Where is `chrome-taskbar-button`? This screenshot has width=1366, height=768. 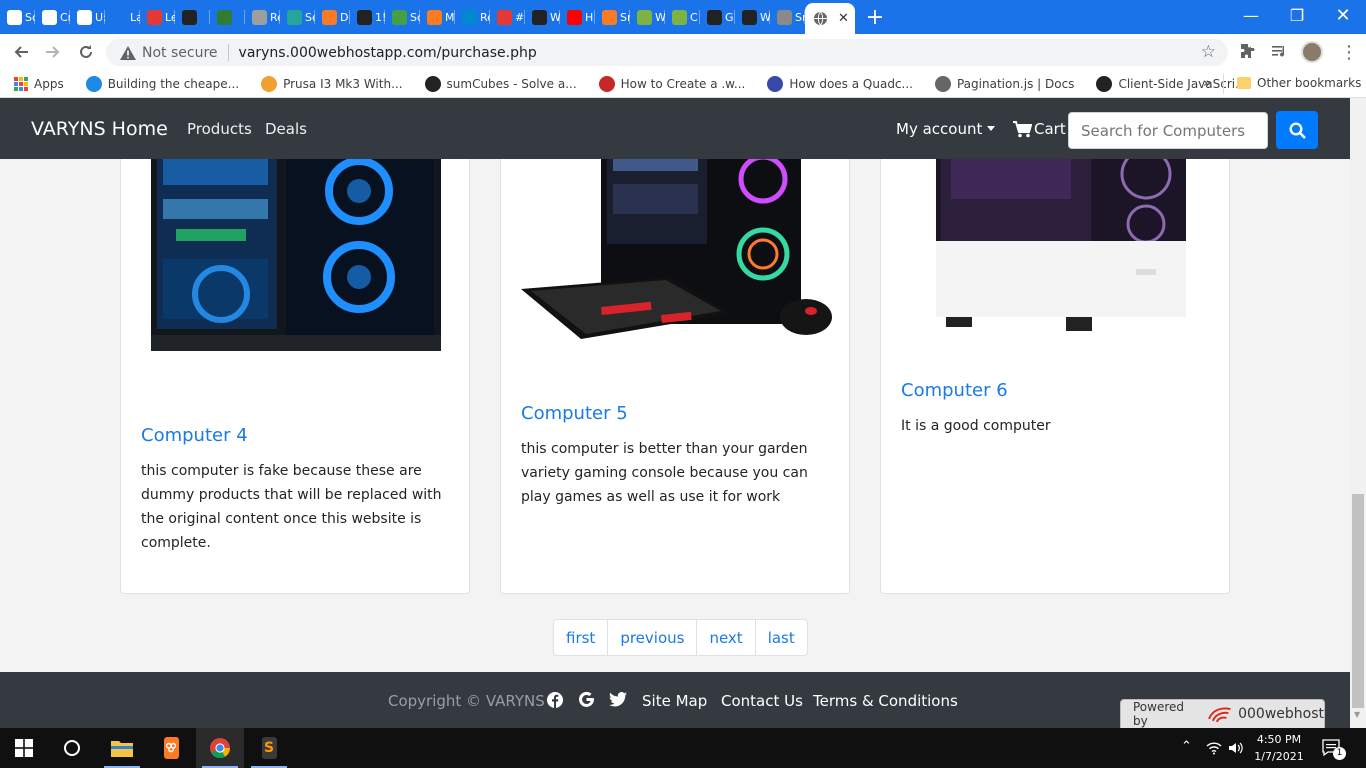 chrome-taskbar-button is located at coordinates (220, 748).